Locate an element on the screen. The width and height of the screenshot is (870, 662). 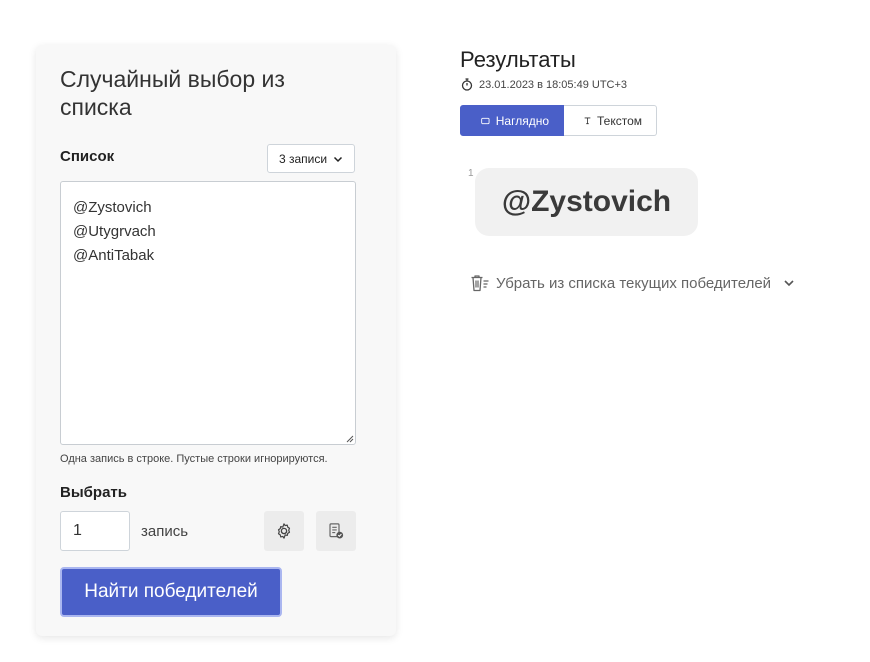
card-title: Случайный выбор из списка is located at coordinates (172, 93).